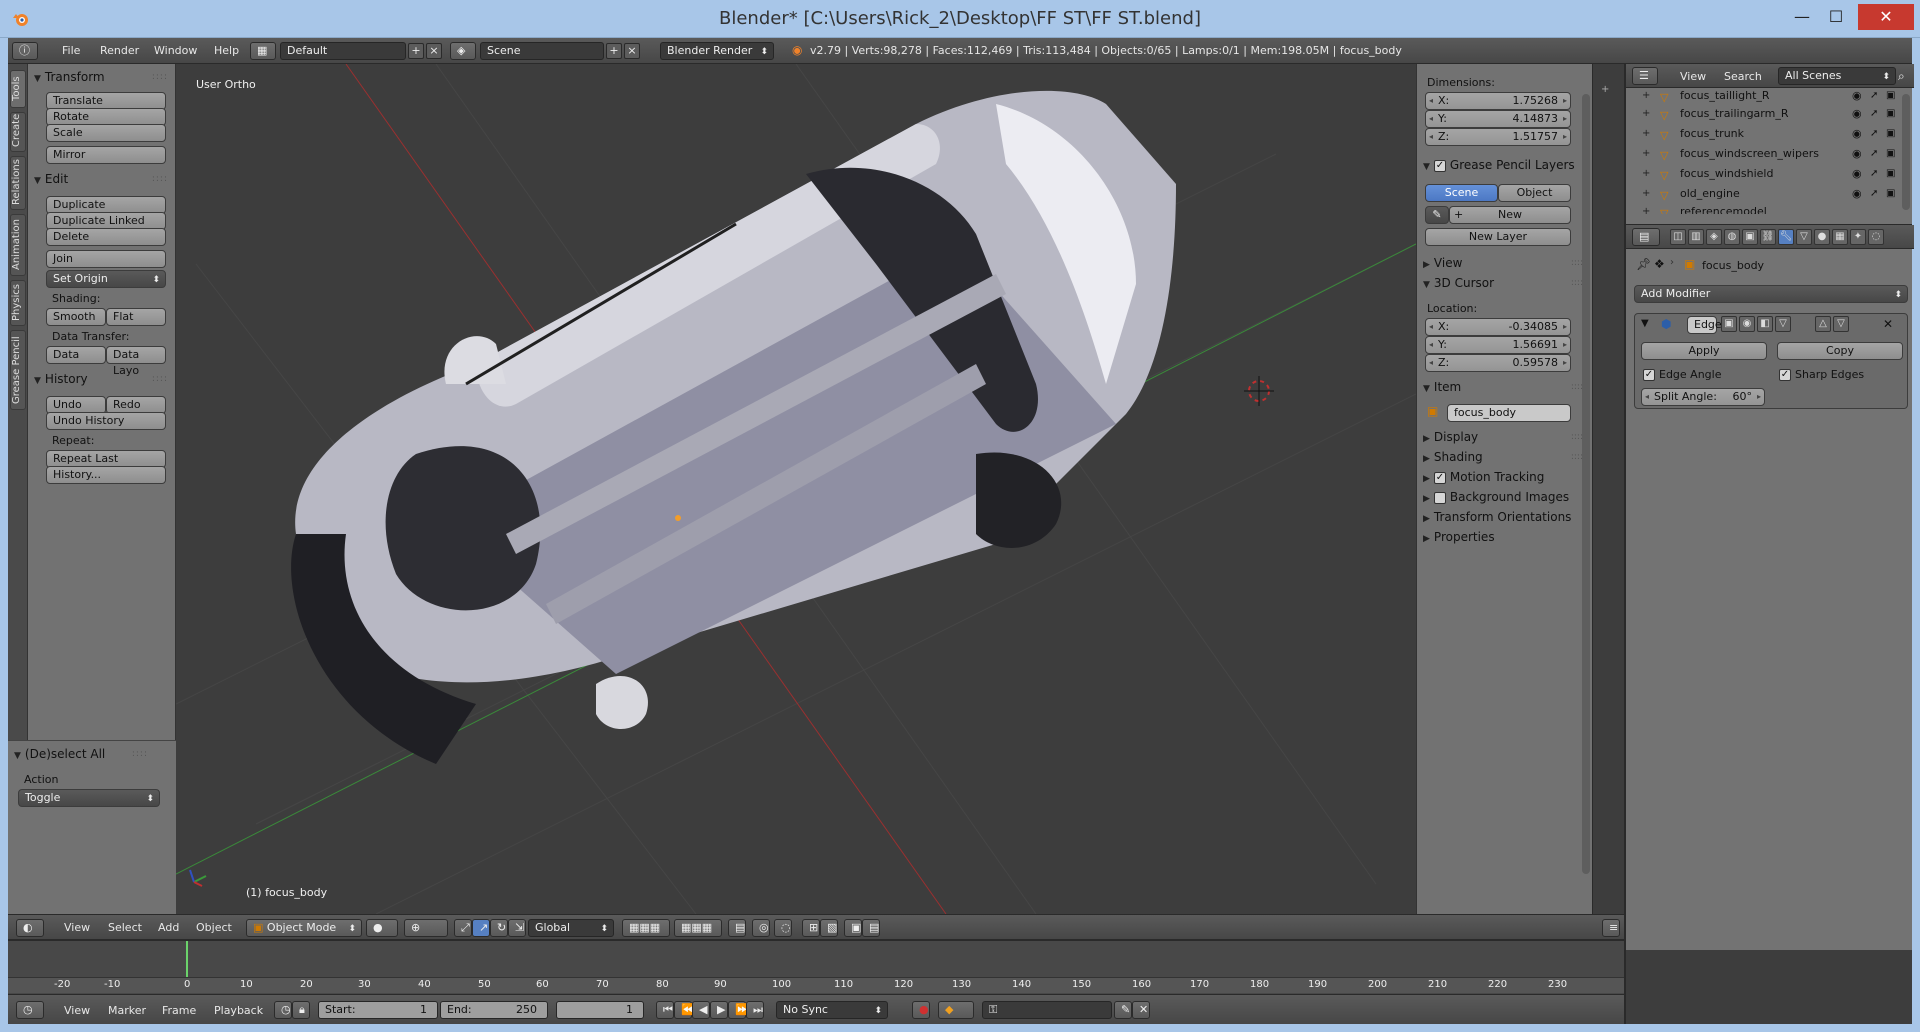 The height and width of the screenshot is (1032, 1920). What do you see at coordinates (89, 798) in the screenshot?
I see `action-select: Toggle ⬍` at bounding box center [89, 798].